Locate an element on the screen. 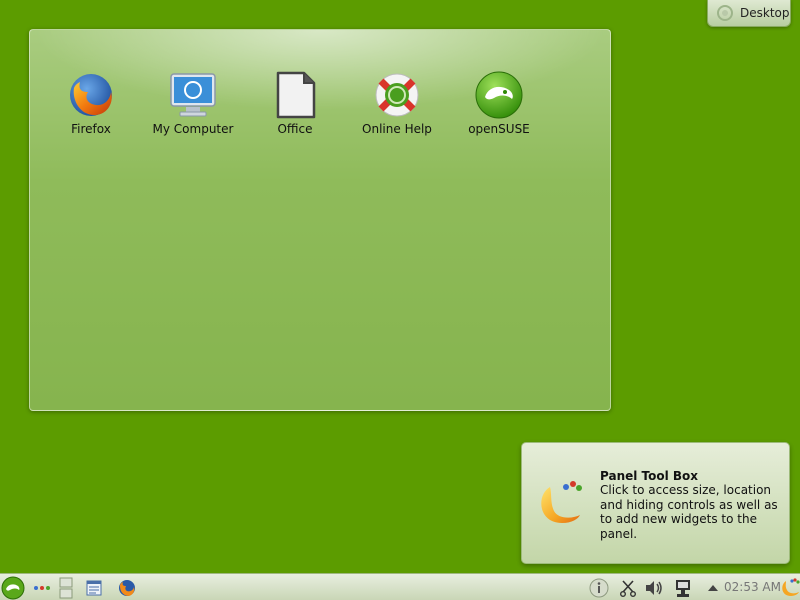 The image size is (800, 600). desktop-cashew-button: Desktop is located at coordinates (749, 13).